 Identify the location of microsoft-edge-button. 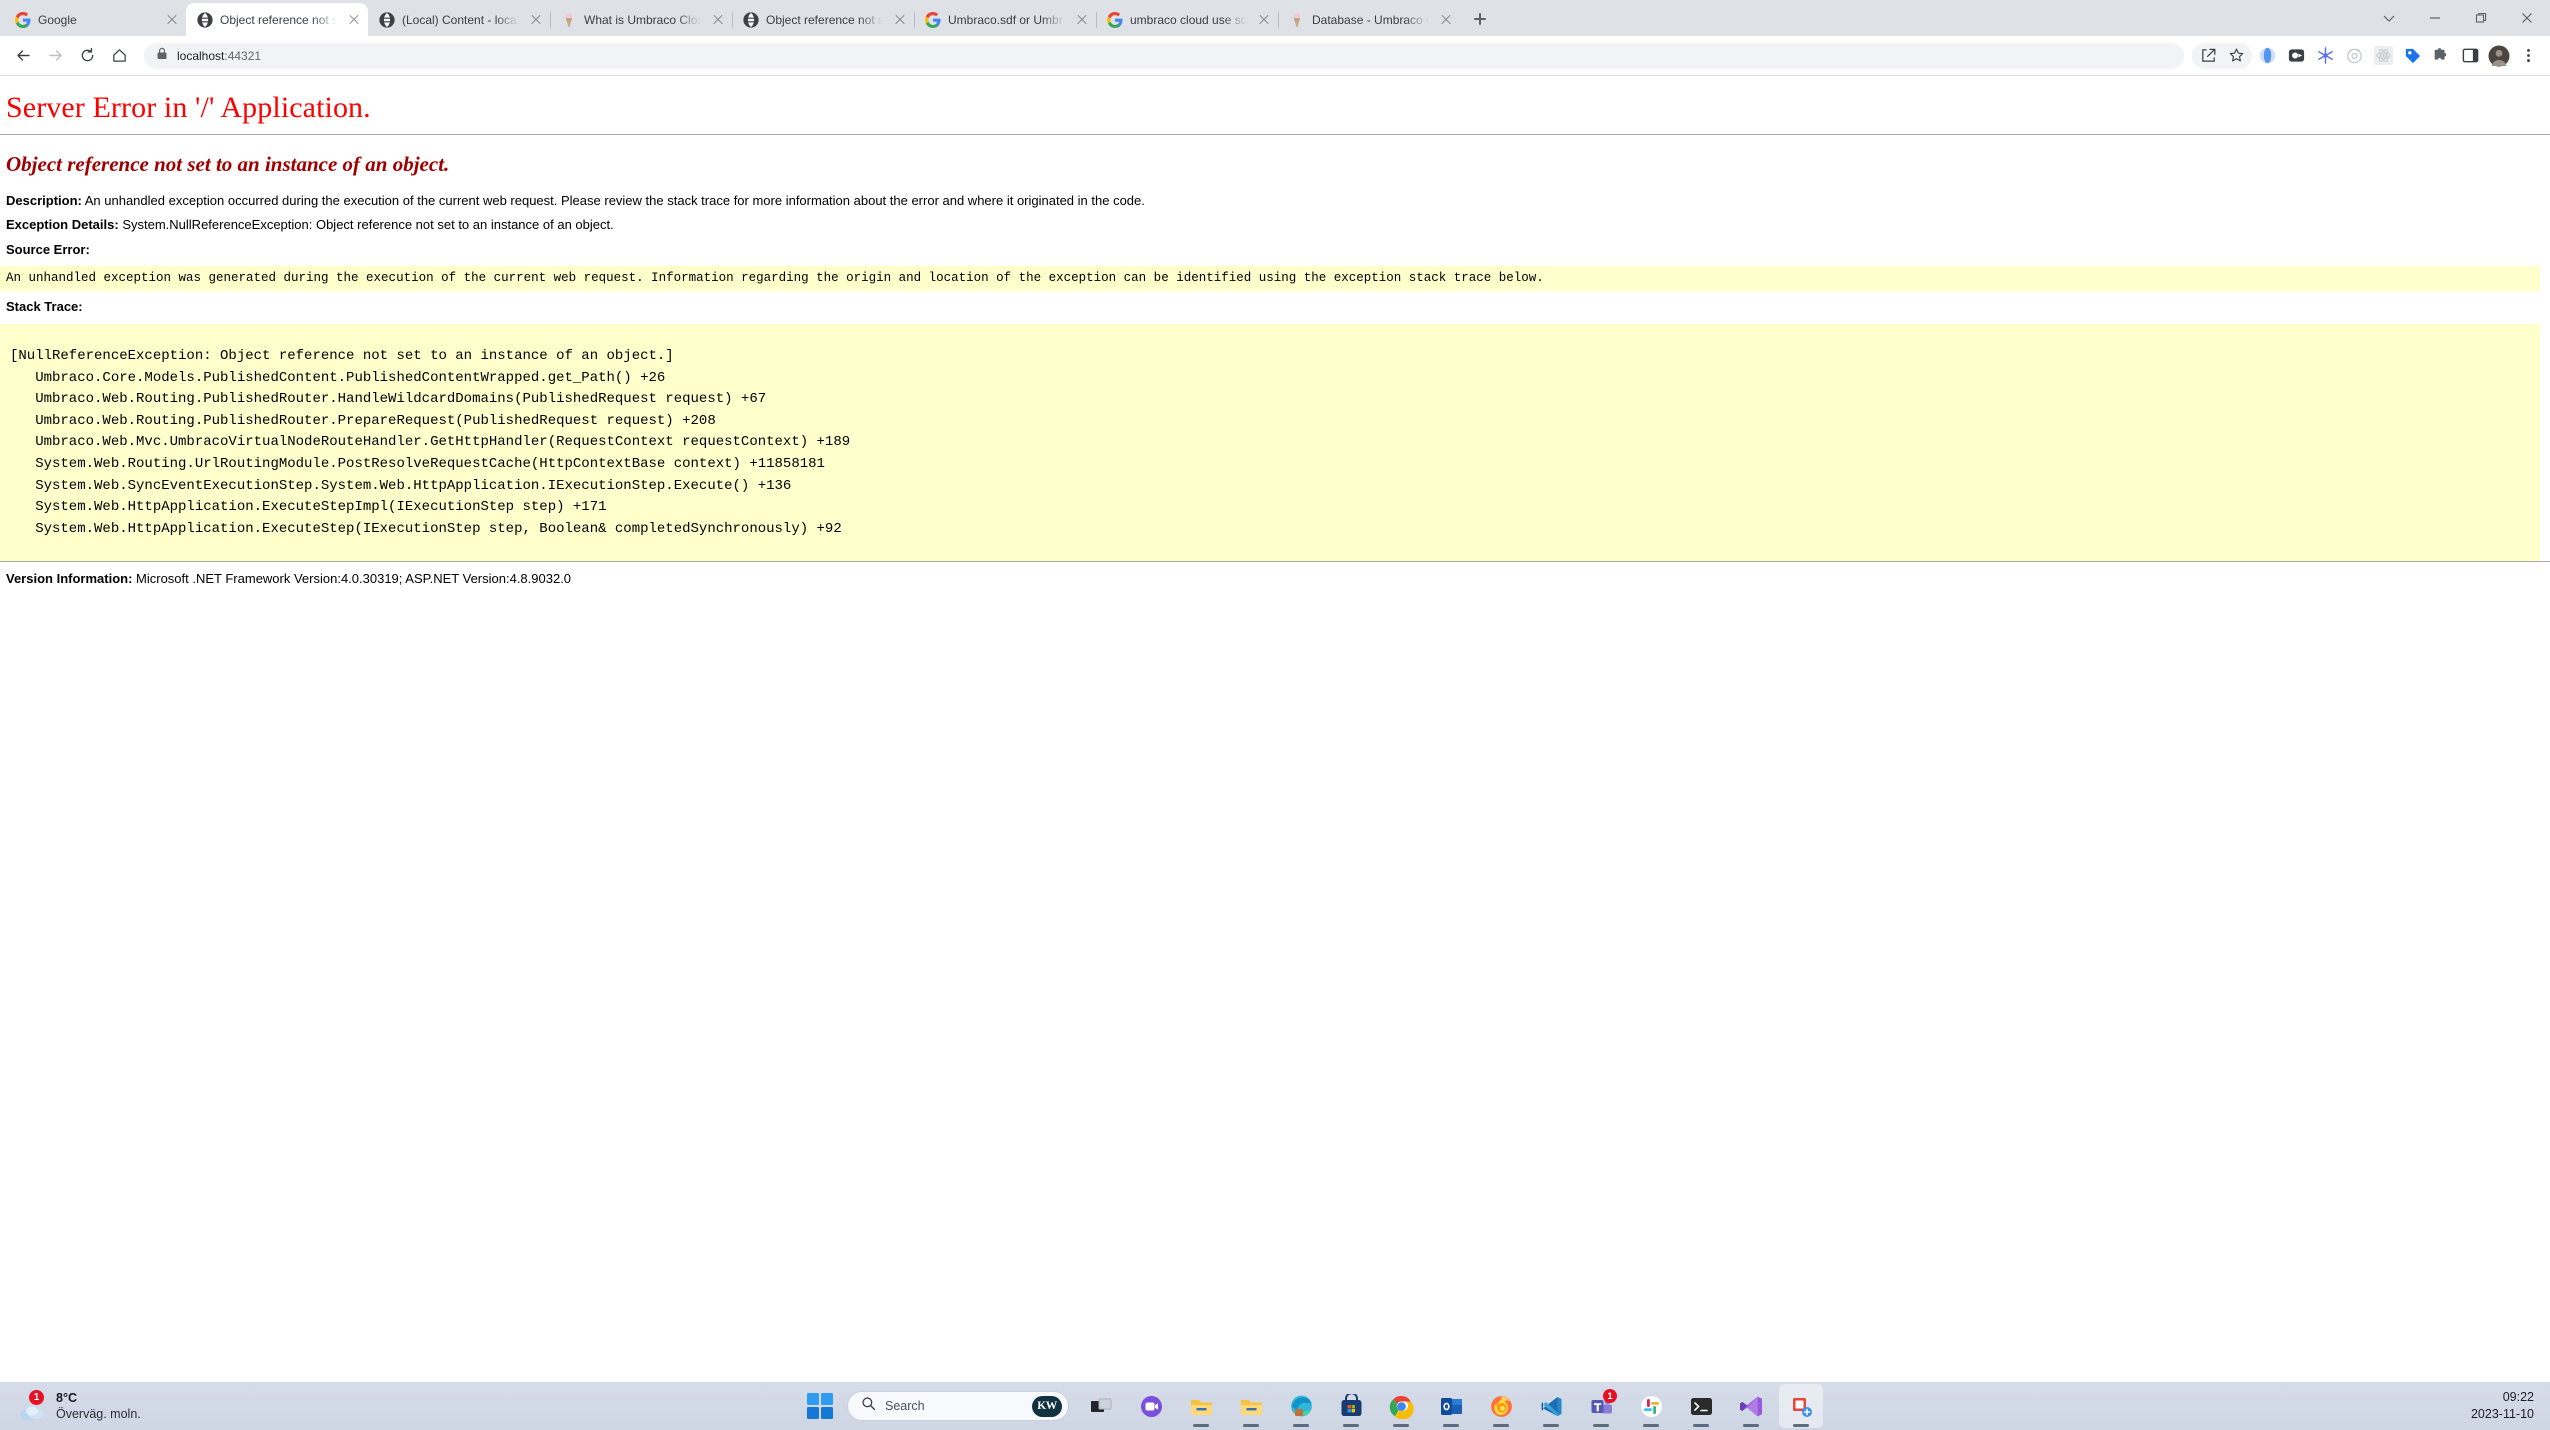
(1301, 1406).